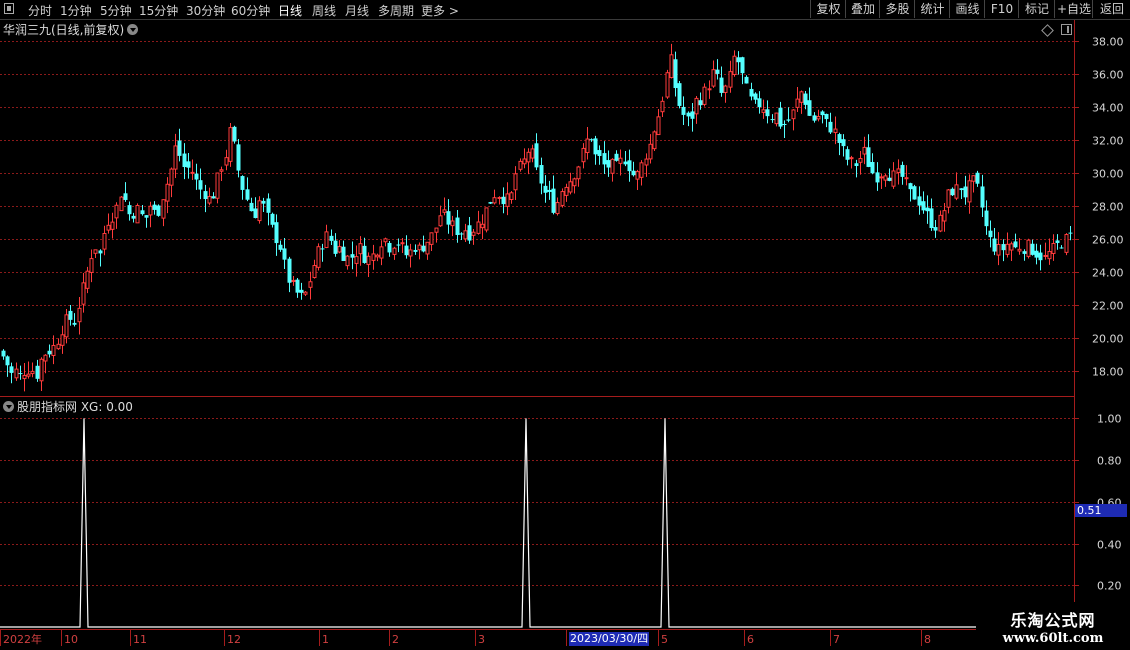 The height and width of the screenshot is (650, 1130). What do you see at coordinates (664, 639) in the screenshot?
I see `time-label-8: 5` at bounding box center [664, 639].